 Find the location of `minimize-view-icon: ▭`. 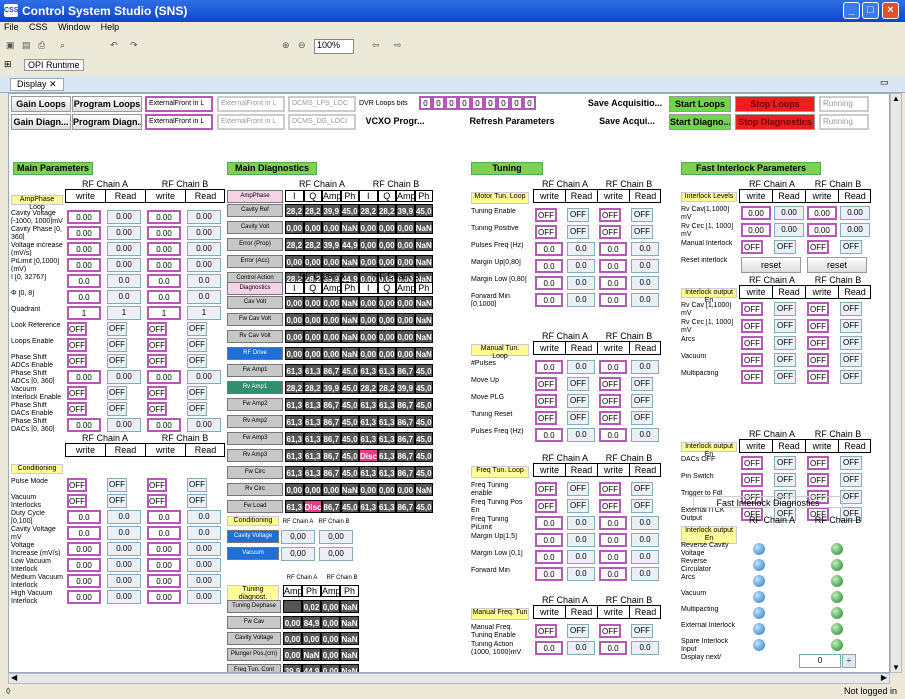

minimize-view-icon: ▭ is located at coordinates (884, 82).